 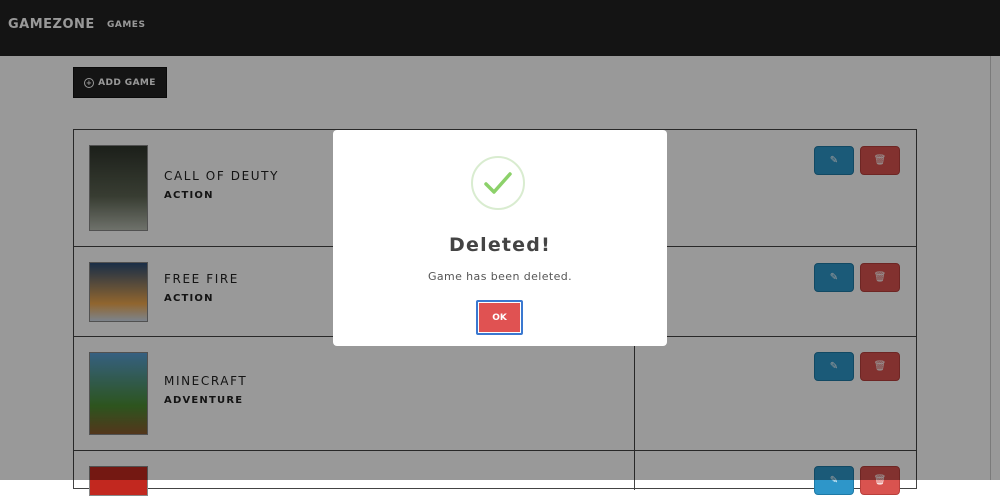 What do you see at coordinates (500, 276) in the screenshot?
I see `dialog-message: Game has been deleted.` at bounding box center [500, 276].